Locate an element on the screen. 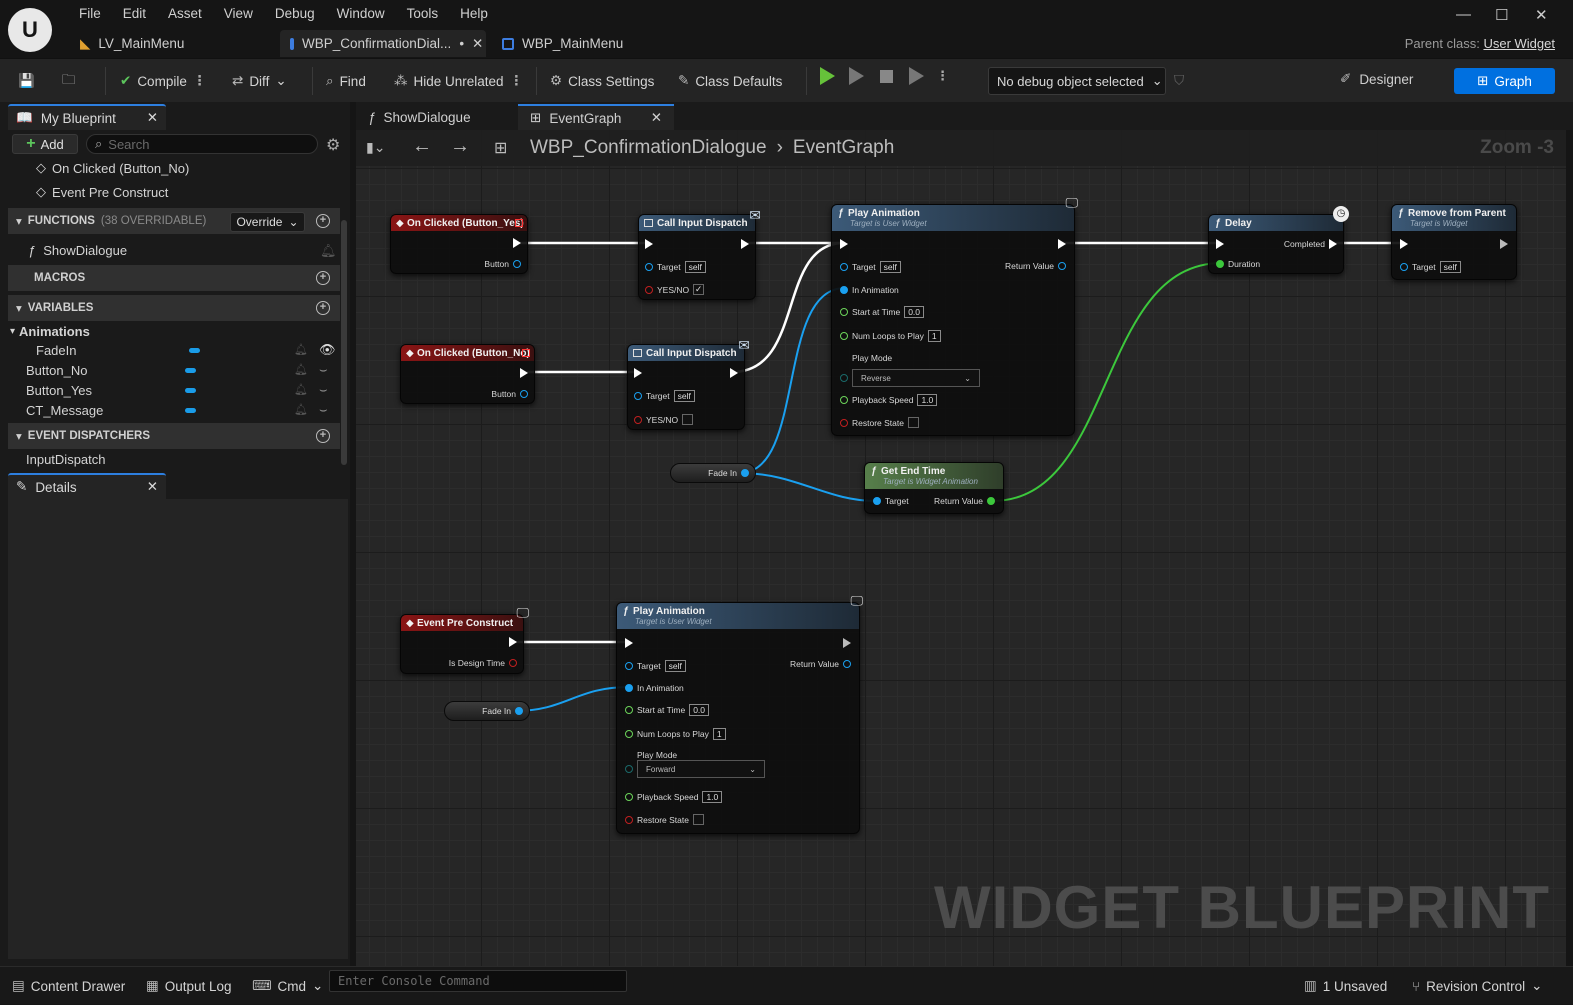 Image resolution: width=1573 pixels, height=1005 pixels. play-mode-pin: Reverse ⌄ is located at coordinates (910, 378).